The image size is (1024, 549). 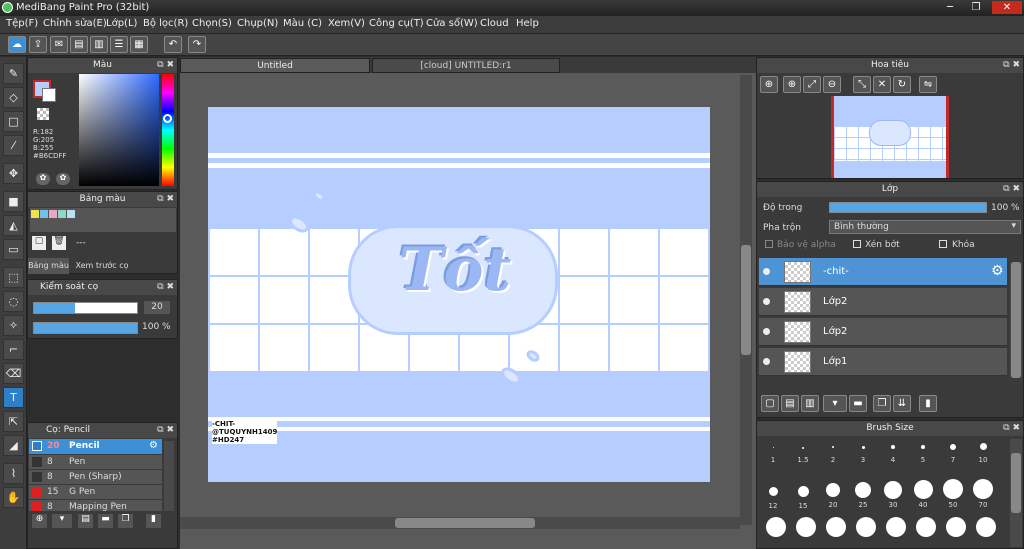 What do you see at coordinates (13, 445) in the screenshot?
I see `divide-tool-icon: ◢` at bounding box center [13, 445].